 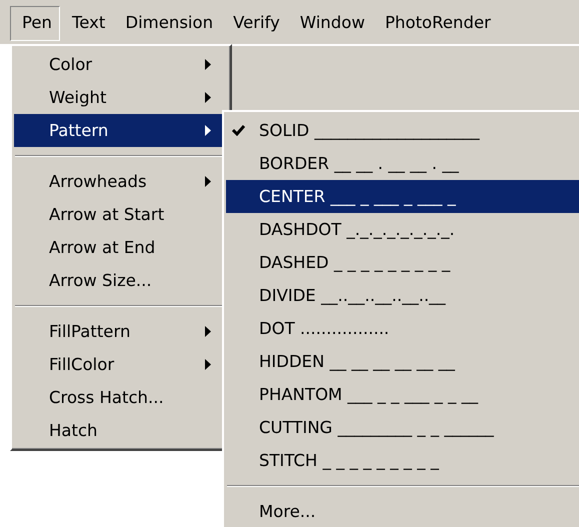 What do you see at coordinates (35, 23) in the screenshot?
I see `menu-bar-item: Pen` at bounding box center [35, 23].